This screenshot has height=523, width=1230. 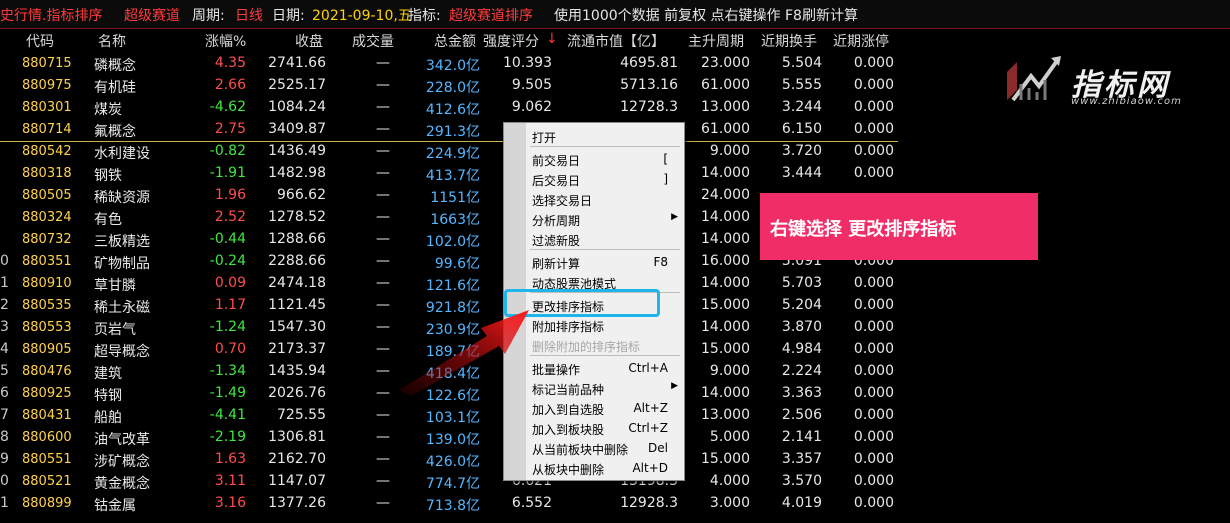 I want to click on row-change: -0.82, so click(x=227, y=151).